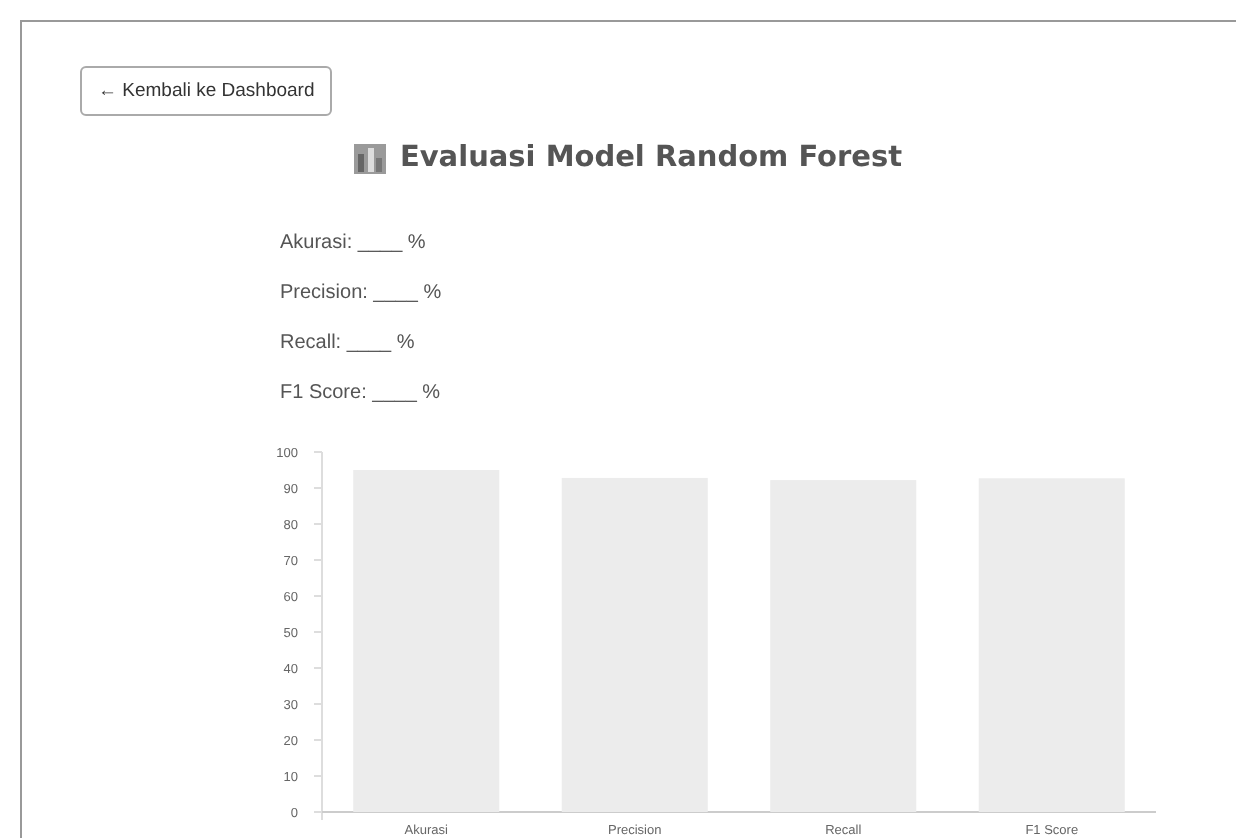 The width and height of the screenshot is (1236, 838). I want to click on metric-label: Akurasi: ____ %, so click(353, 244).